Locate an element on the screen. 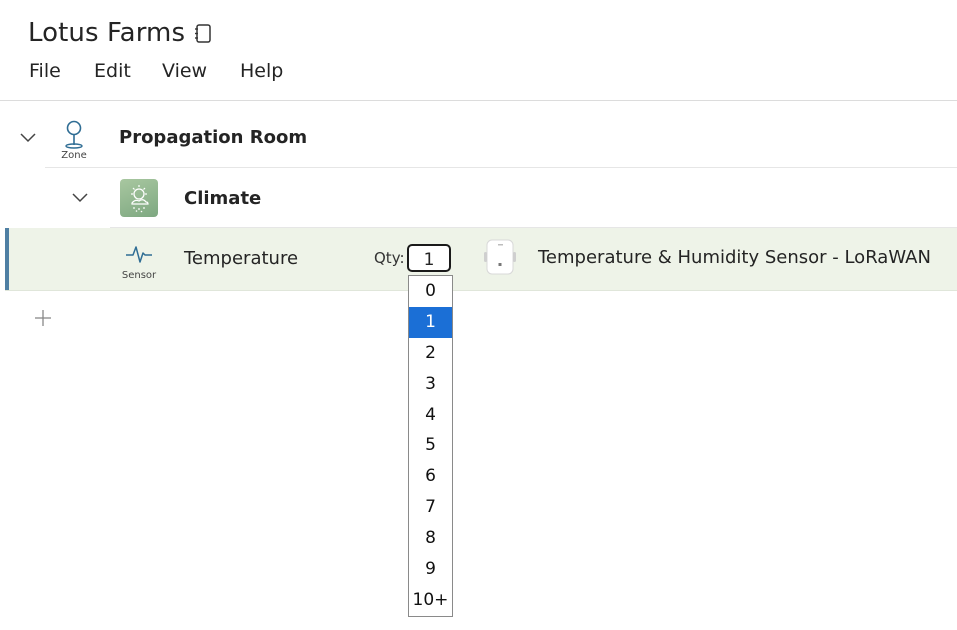 This screenshot has height=630, width=957. tree-row-group: Climate is located at coordinates (478, 198).